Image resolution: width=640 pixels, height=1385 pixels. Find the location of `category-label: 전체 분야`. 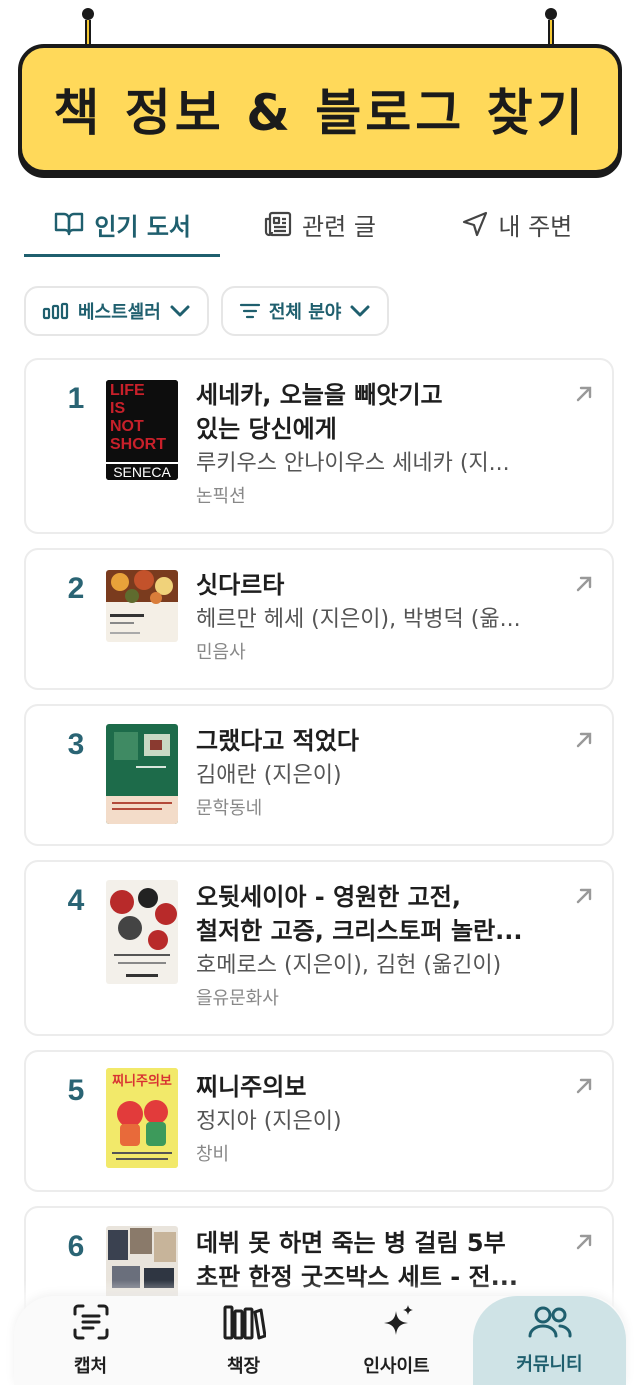

category-label: 전체 분야 is located at coordinates (305, 312).